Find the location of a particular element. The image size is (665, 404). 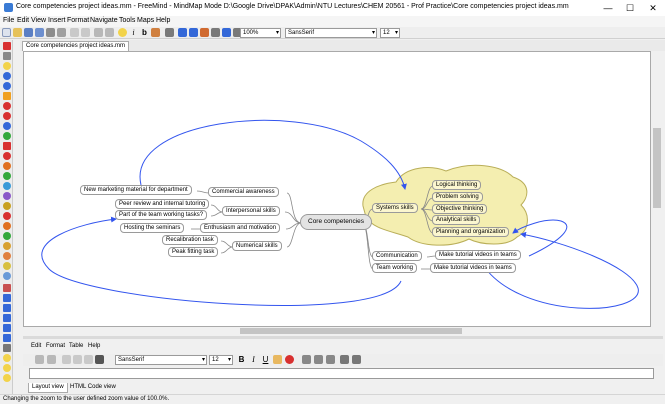

flag-icon is located at coordinates (7, 246).